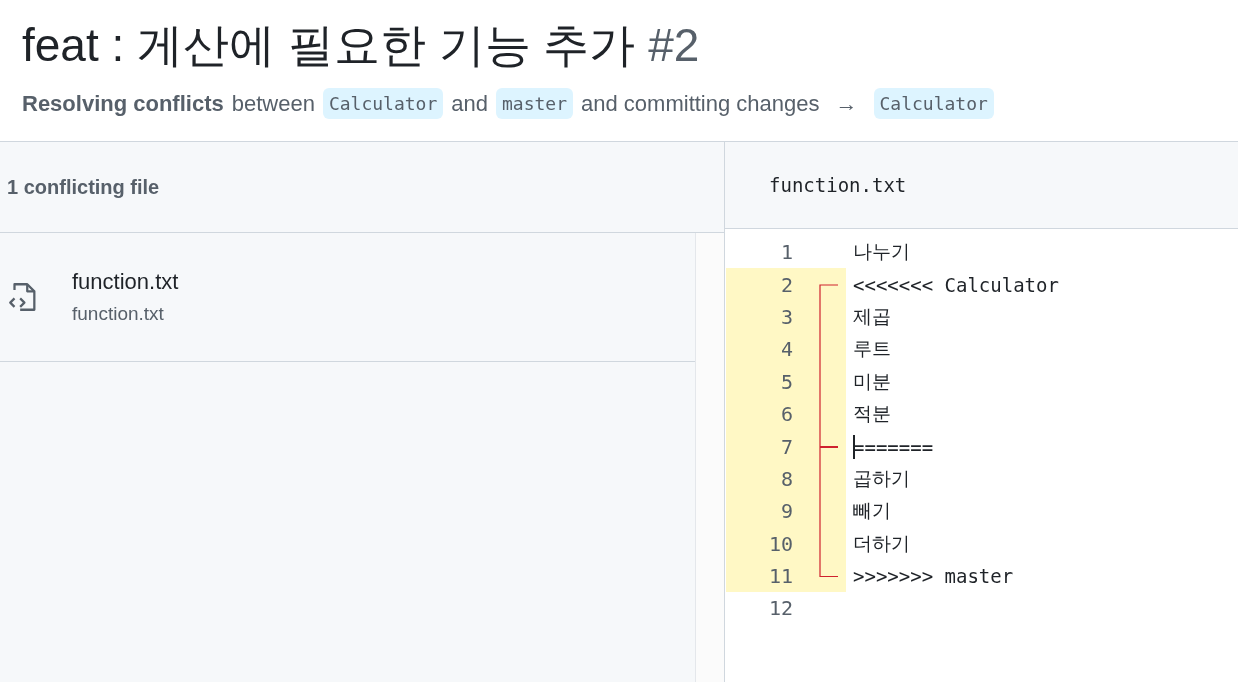 The width and height of the screenshot is (1238, 682). I want to click on line-number: 8, so click(786, 478).